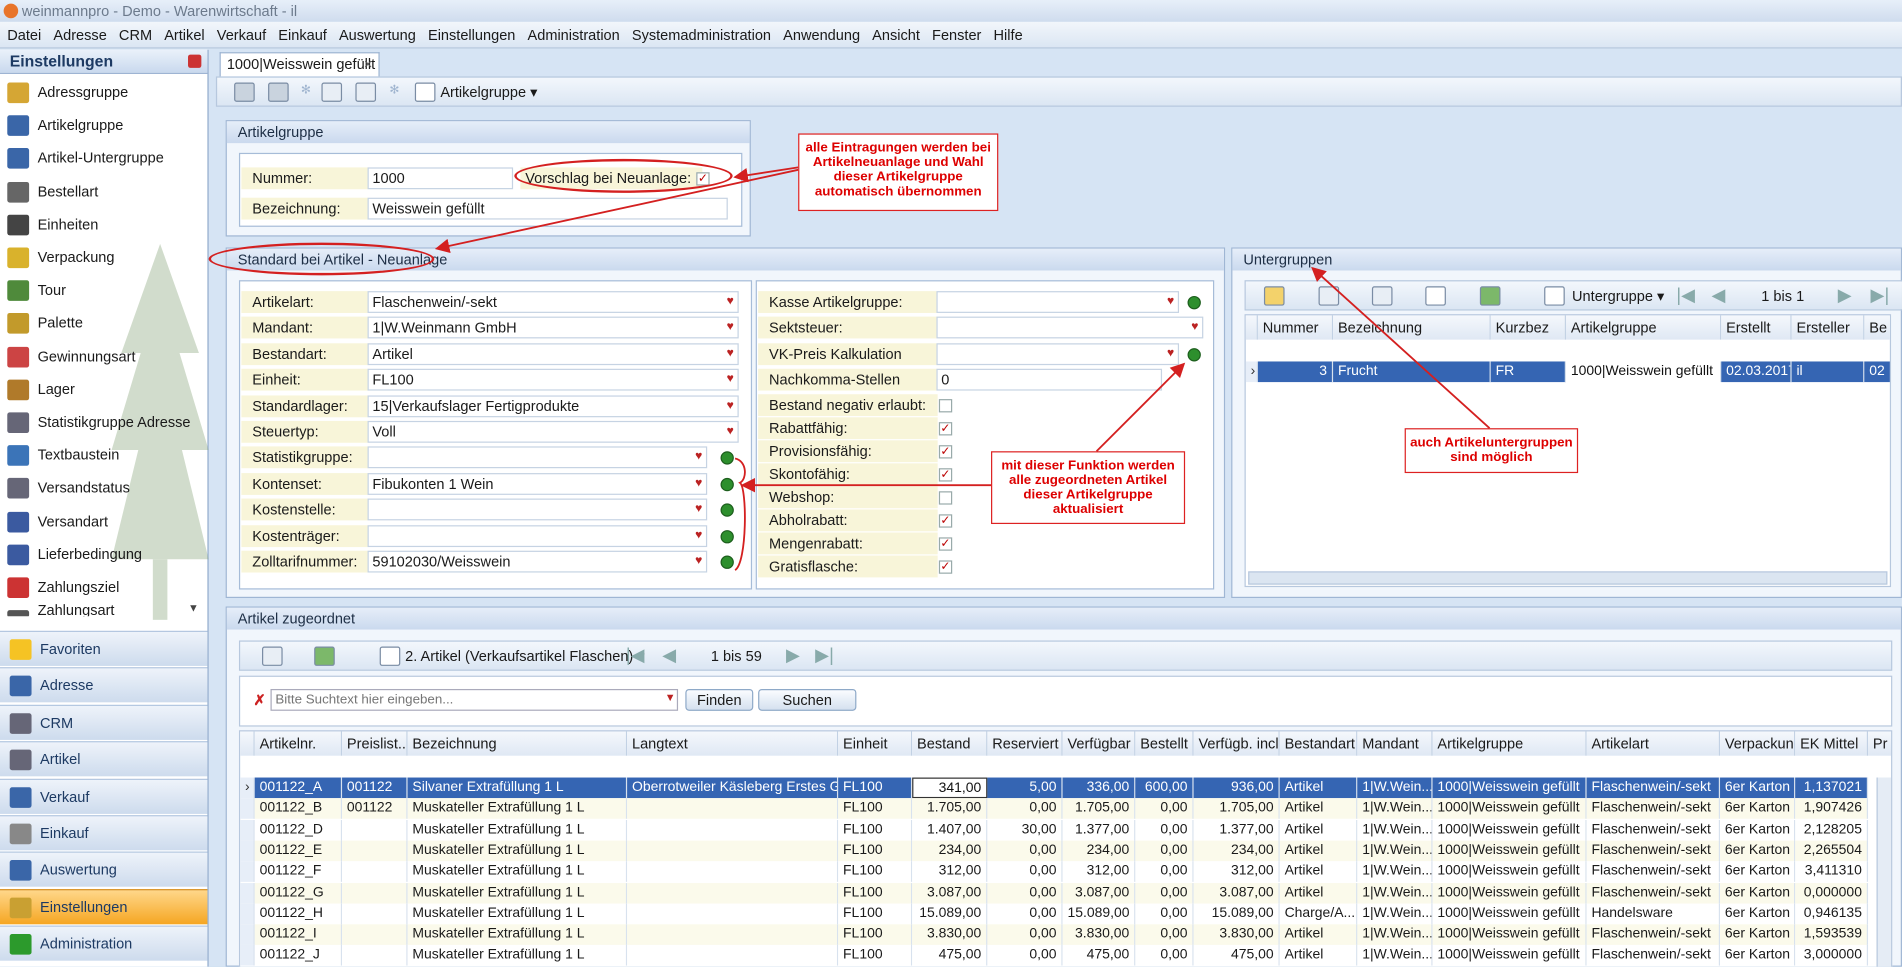  Describe the element at coordinates (945, 406) in the screenshot. I see `checkbox` at that location.